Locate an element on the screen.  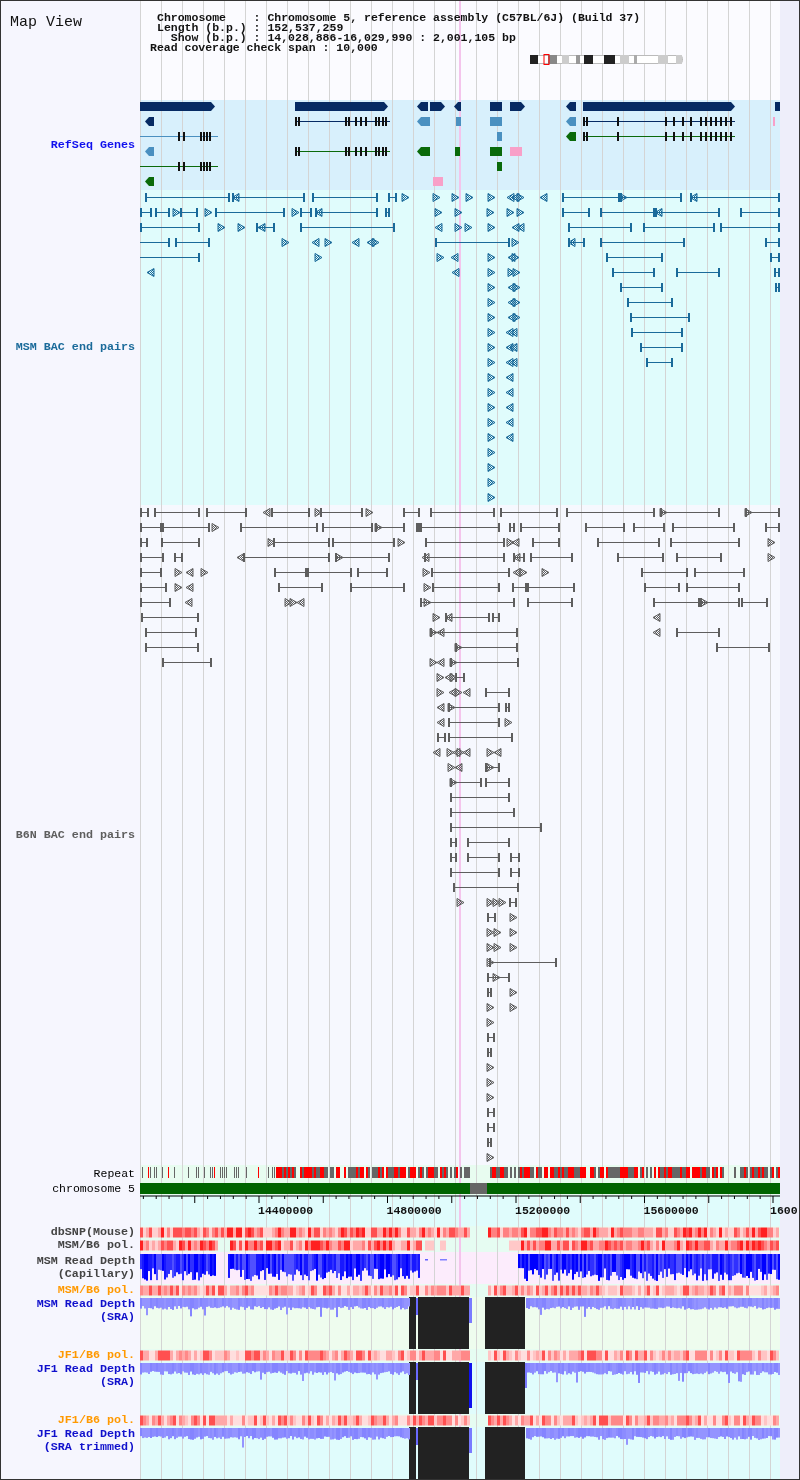
info-label: Show (b.p.) is located at coordinates (208, 38).